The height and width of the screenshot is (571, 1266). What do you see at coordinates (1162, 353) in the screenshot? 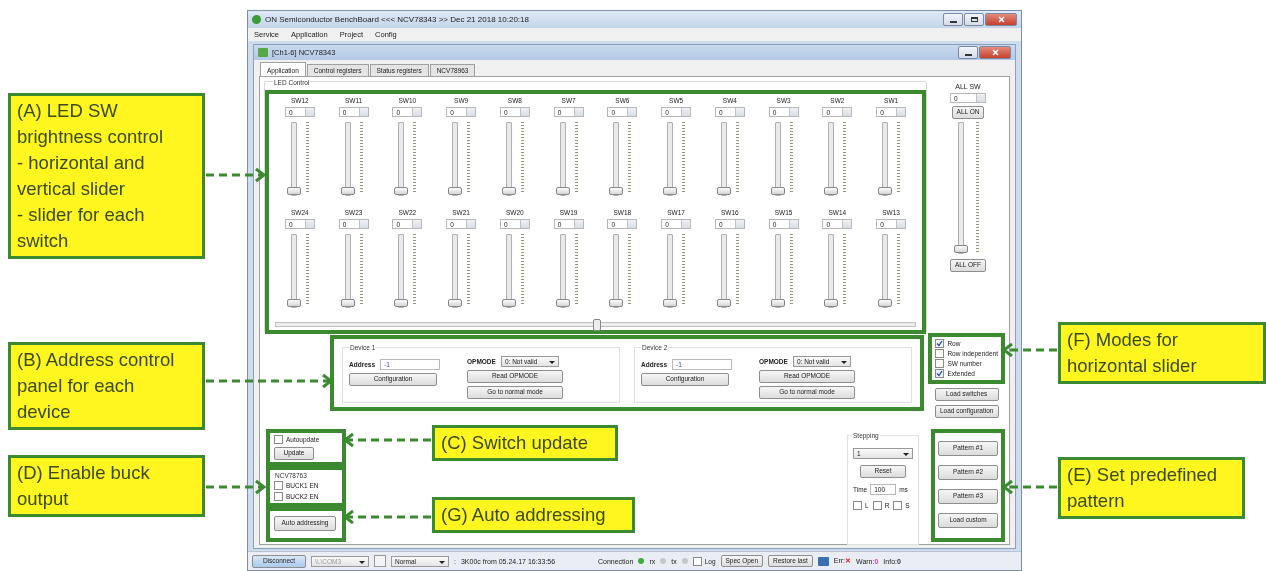
I see `callout: (F) Modes for horizontal slider` at bounding box center [1162, 353].